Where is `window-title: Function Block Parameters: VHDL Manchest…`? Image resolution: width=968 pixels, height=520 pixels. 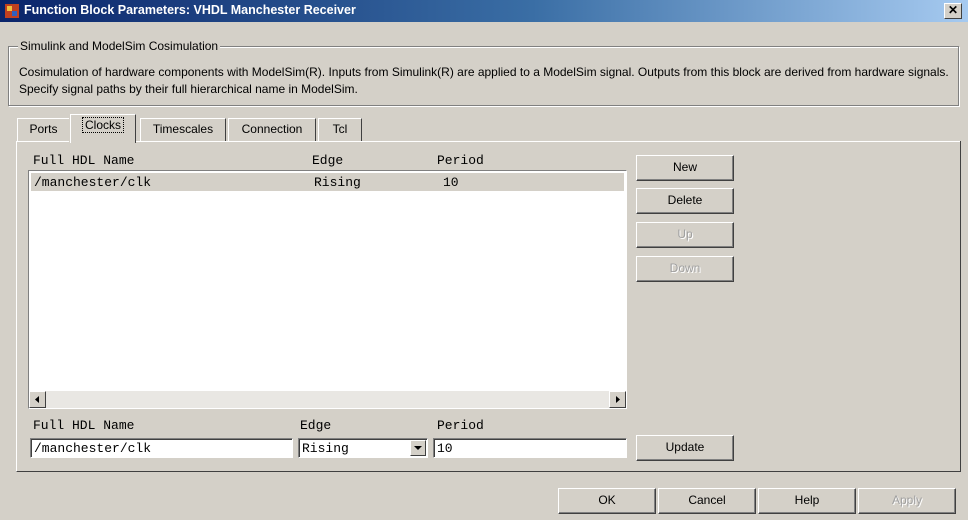
window-title: Function Block Parameters: VHDL Manchest… is located at coordinates (190, 10).